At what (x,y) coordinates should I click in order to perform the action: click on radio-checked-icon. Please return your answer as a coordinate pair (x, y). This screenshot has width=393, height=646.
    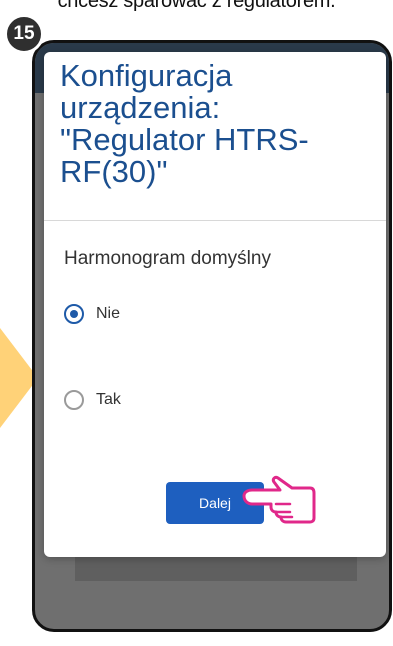
    Looking at the image, I should click on (74, 314).